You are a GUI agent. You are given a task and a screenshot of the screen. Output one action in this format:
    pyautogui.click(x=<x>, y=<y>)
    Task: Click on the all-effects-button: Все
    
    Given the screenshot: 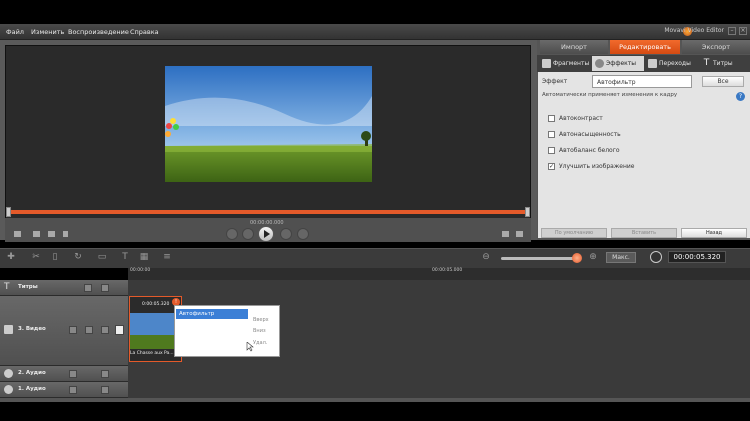 What is the action you would take?
    pyautogui.click(x=723, y=81)
    